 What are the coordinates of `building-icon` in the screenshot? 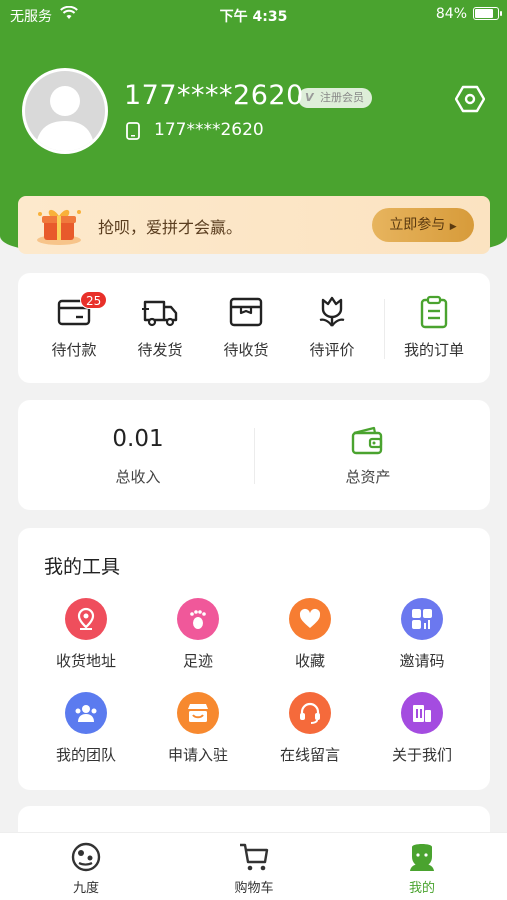 It's located at (422, 713).